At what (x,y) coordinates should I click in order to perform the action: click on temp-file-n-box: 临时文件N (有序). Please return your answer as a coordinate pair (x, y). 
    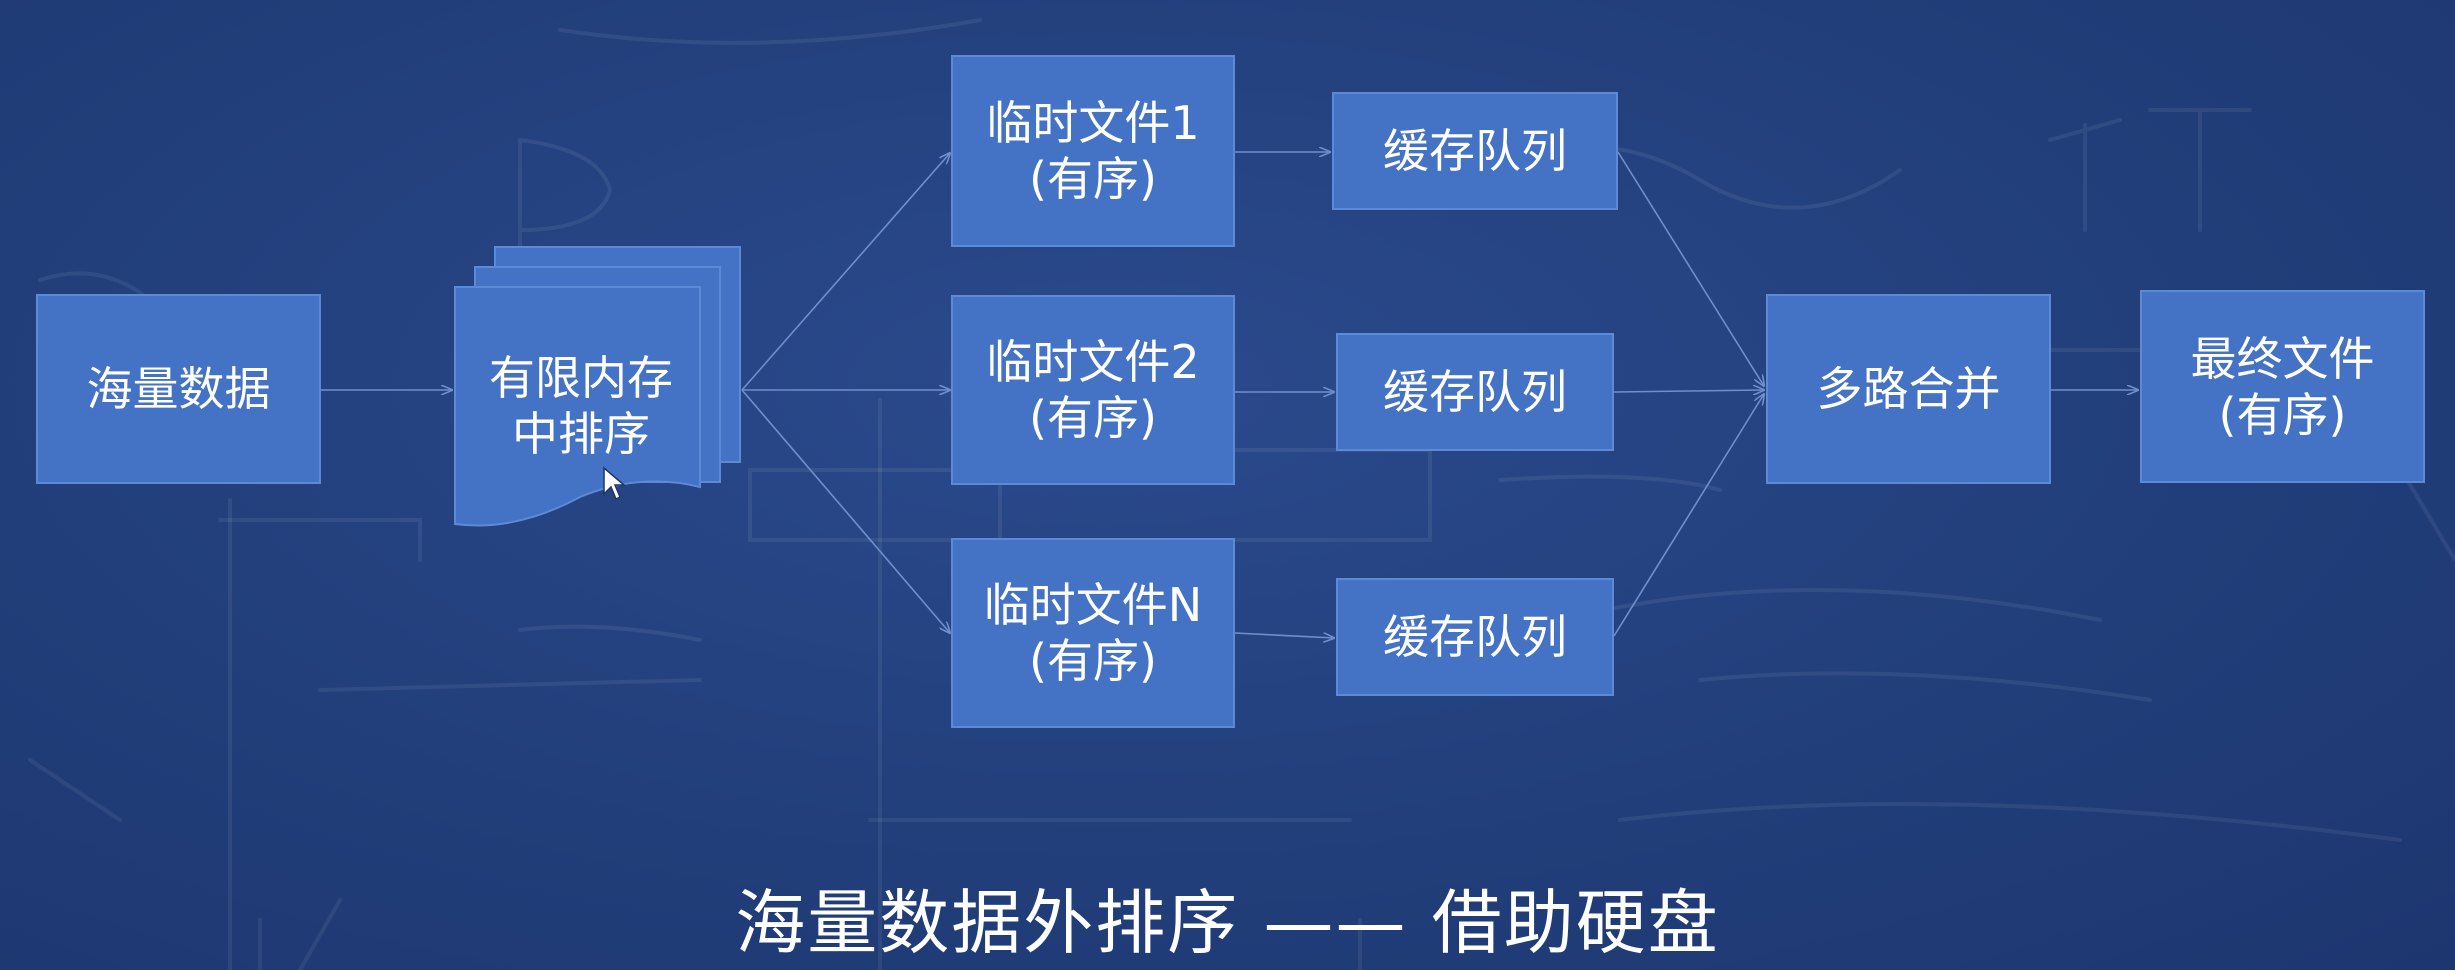
    Looking at the image, I should click on (1093, 633).